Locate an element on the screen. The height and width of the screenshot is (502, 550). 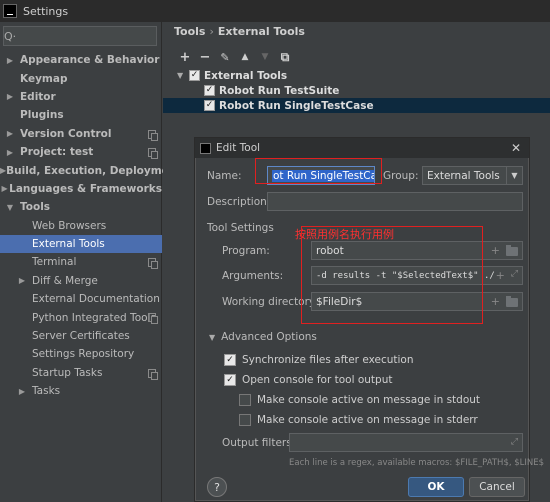
sidebar-item: ▶ Diff & Merge is located at coordinates (81, 281).